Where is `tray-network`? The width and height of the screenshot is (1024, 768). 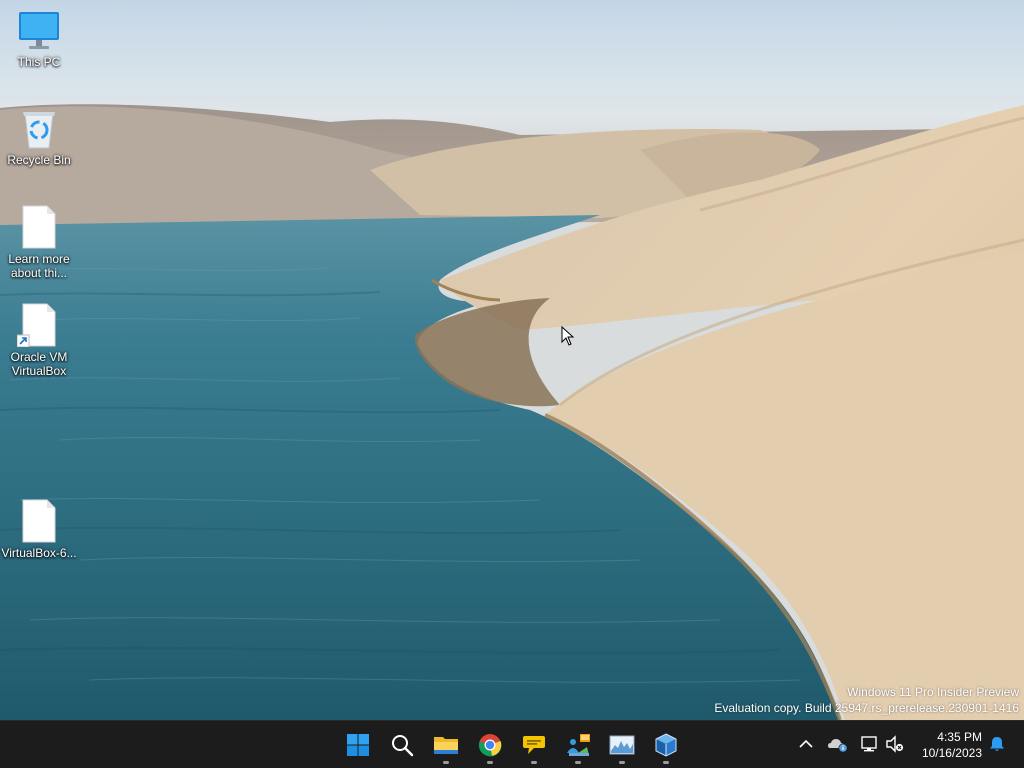
tray-network is located at coordinates (869, 744).